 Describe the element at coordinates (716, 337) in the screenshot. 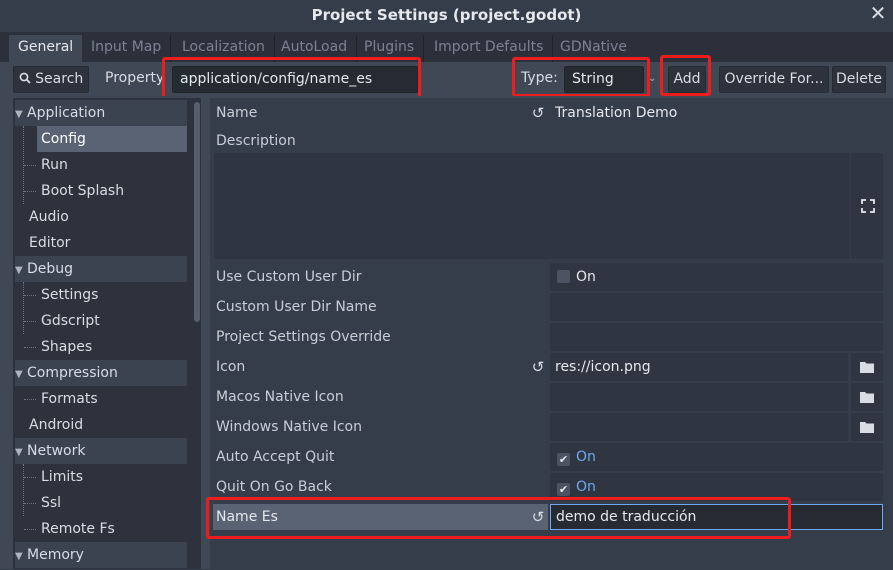

I see `prop-project-settings-override-value` at that location.